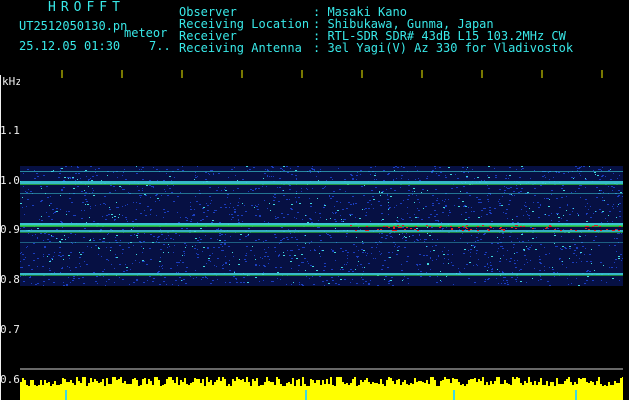 This screenshot has width=629, height=400. What do you see at coordinates (321, 275) in the screenshot?
I see `signal-band` at bounding box center [321, 275].